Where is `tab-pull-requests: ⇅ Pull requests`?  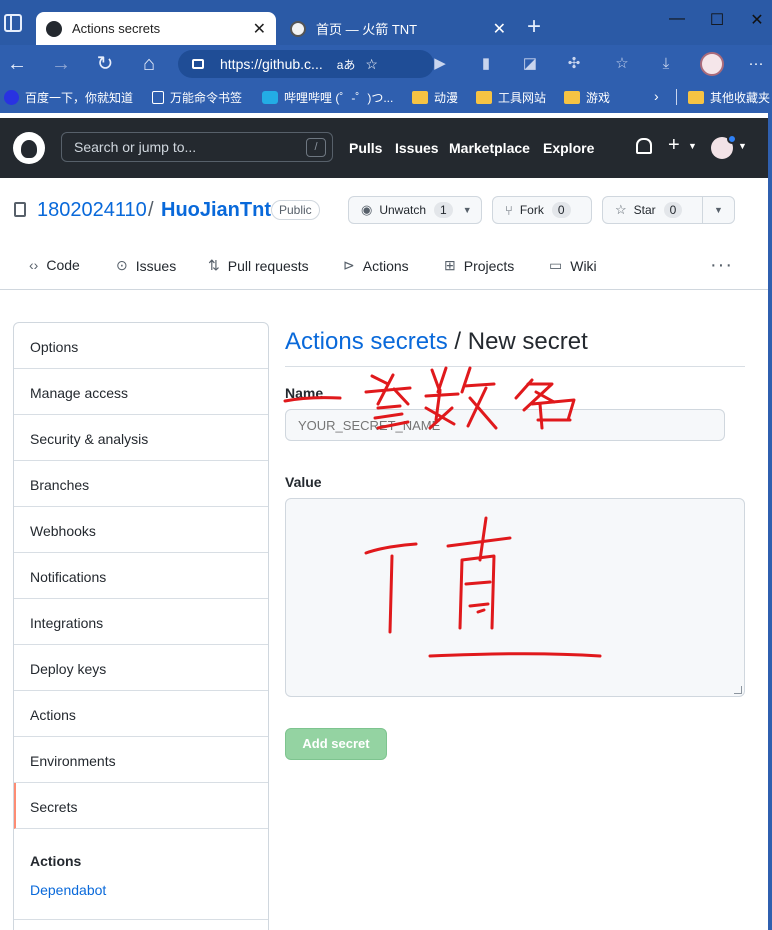 tab-pull-requests: ⇅ Pull requests is located at coordinates (258, 265).